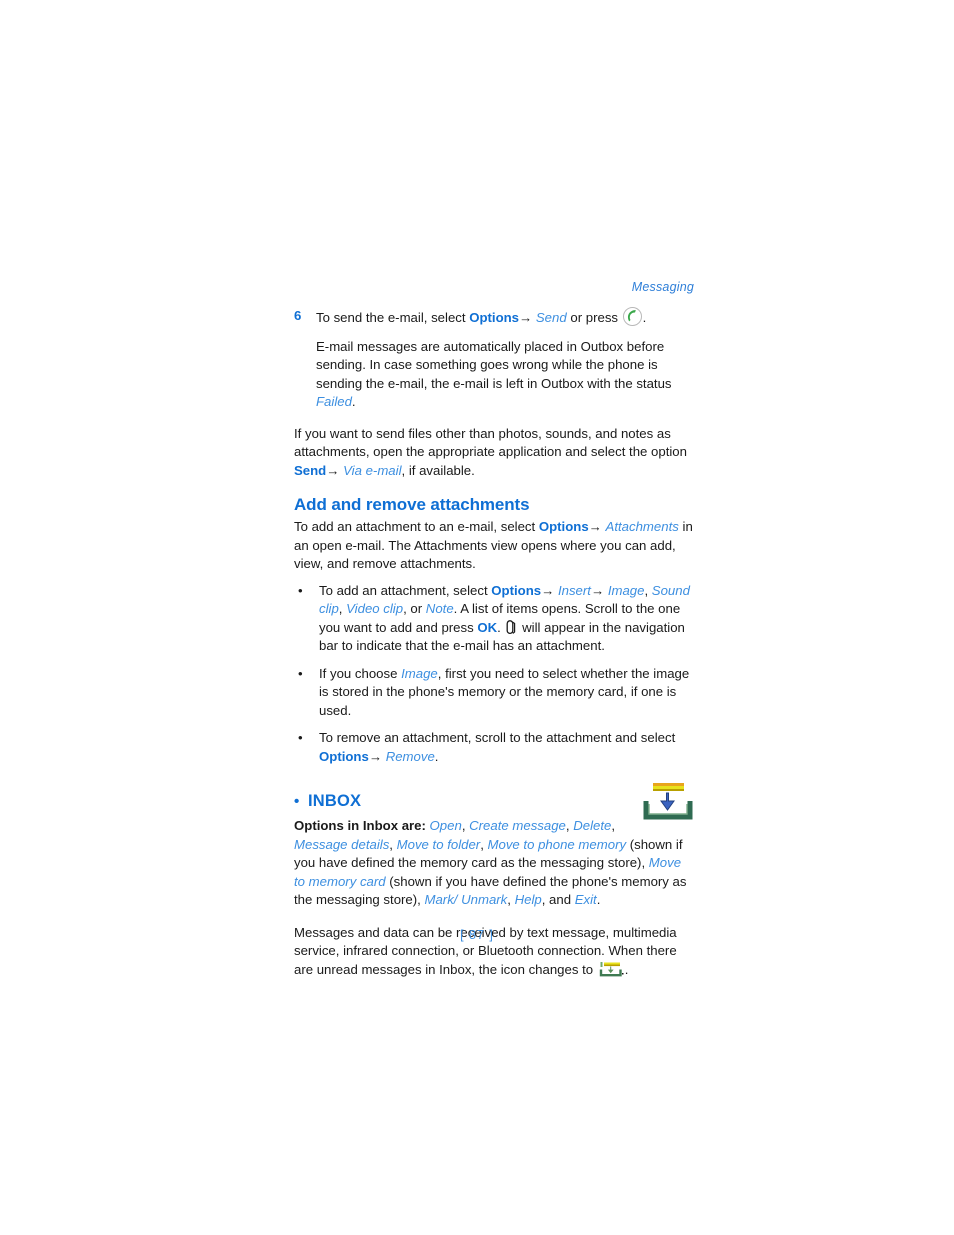  I want to click on attachment-clip-icon, so click(510, 627).